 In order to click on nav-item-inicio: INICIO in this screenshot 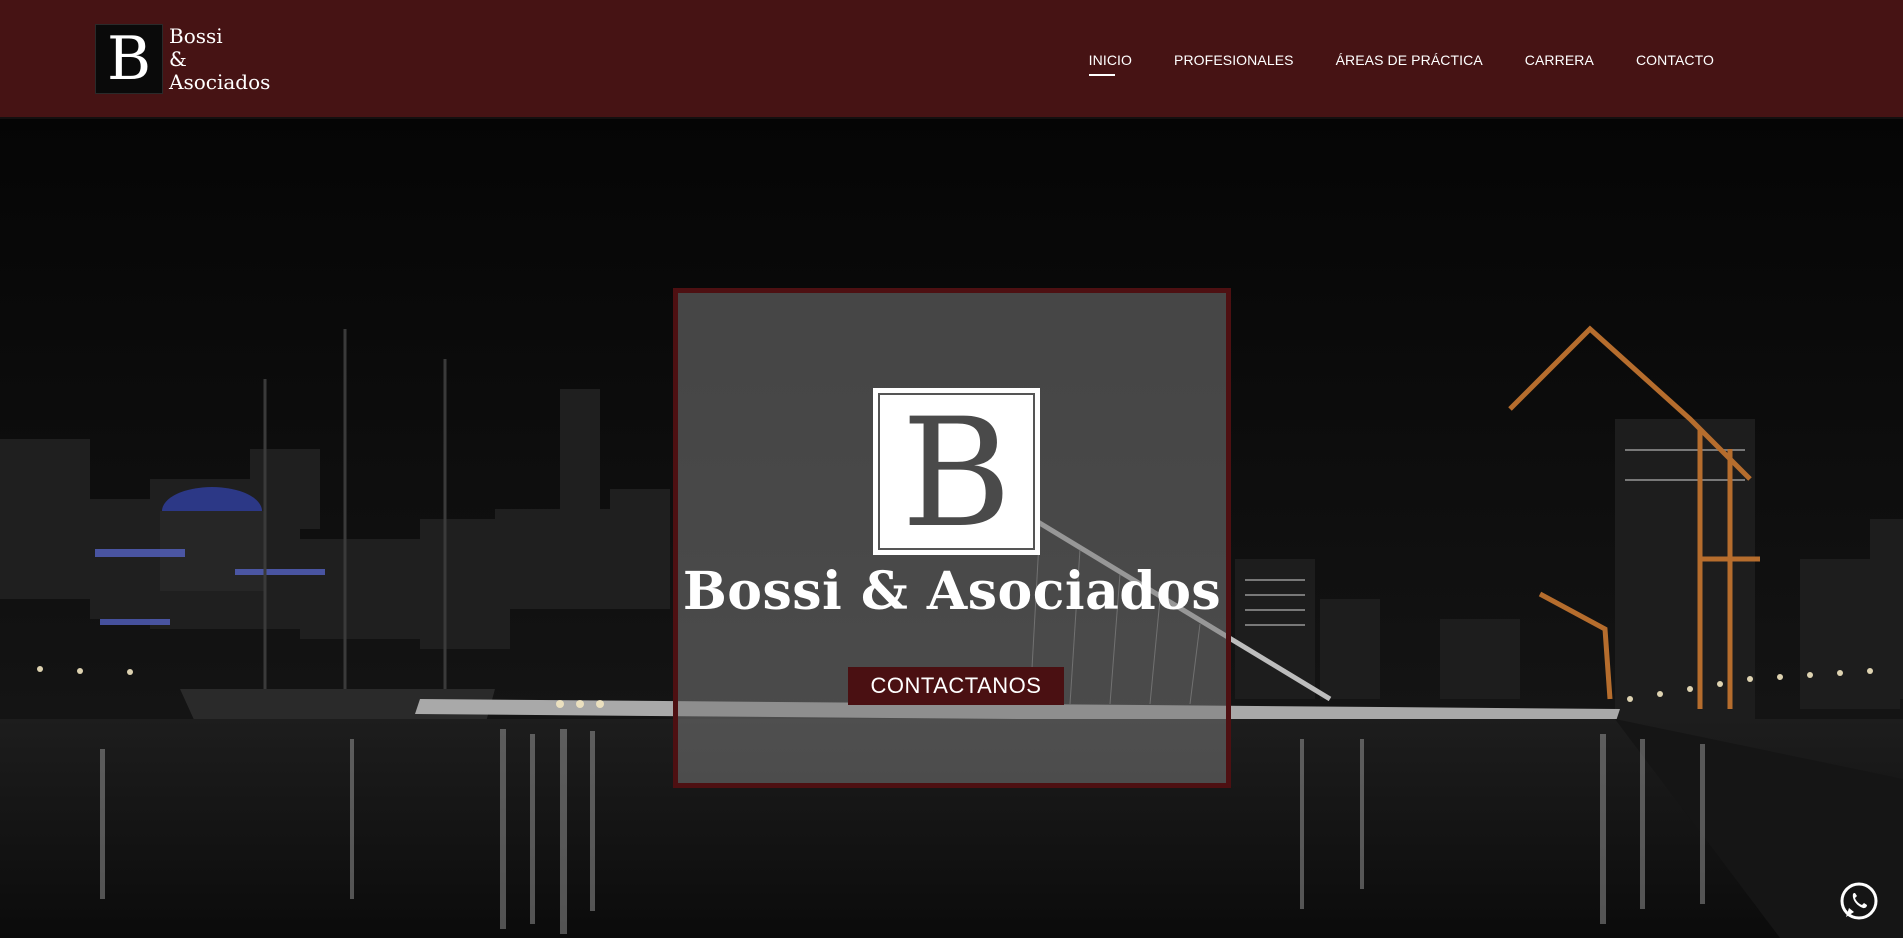, I will do `click(1110, 61)`.